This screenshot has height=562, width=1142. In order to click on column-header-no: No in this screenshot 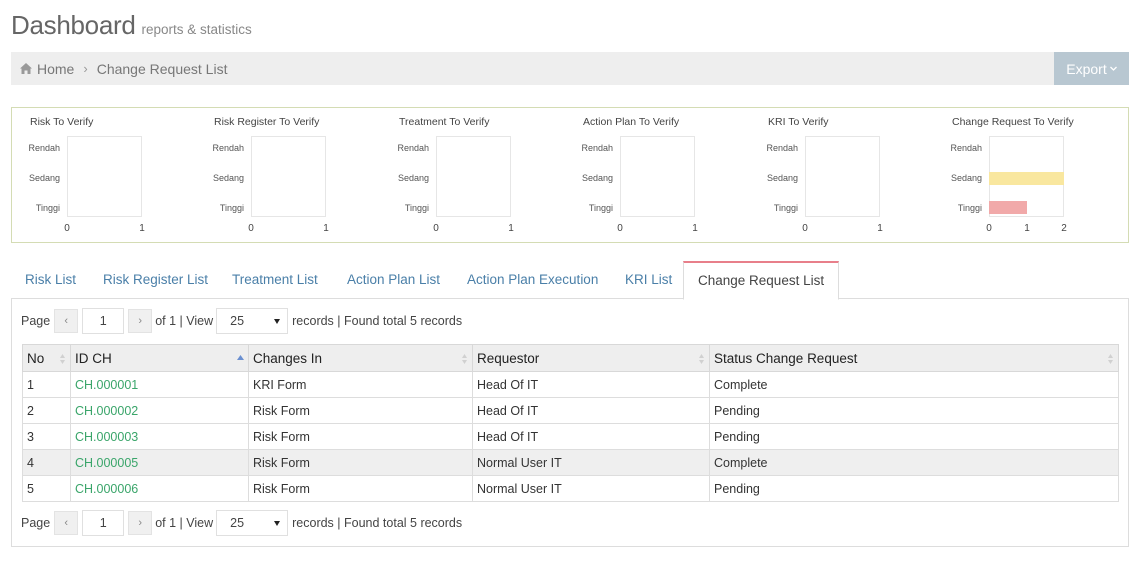, I will do `click(46, 358)`.